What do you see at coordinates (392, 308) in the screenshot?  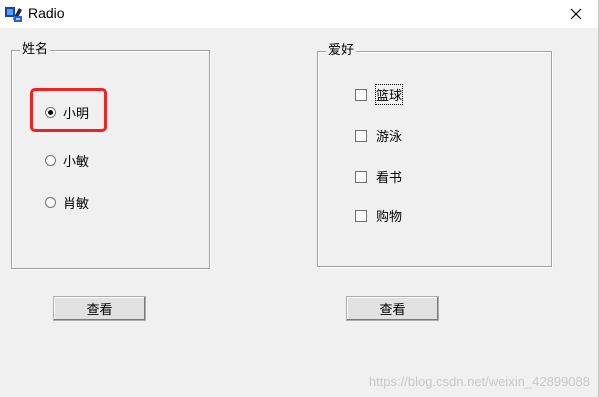 I see `hobby-view-button: 查看` at bounding box center [392, 308].